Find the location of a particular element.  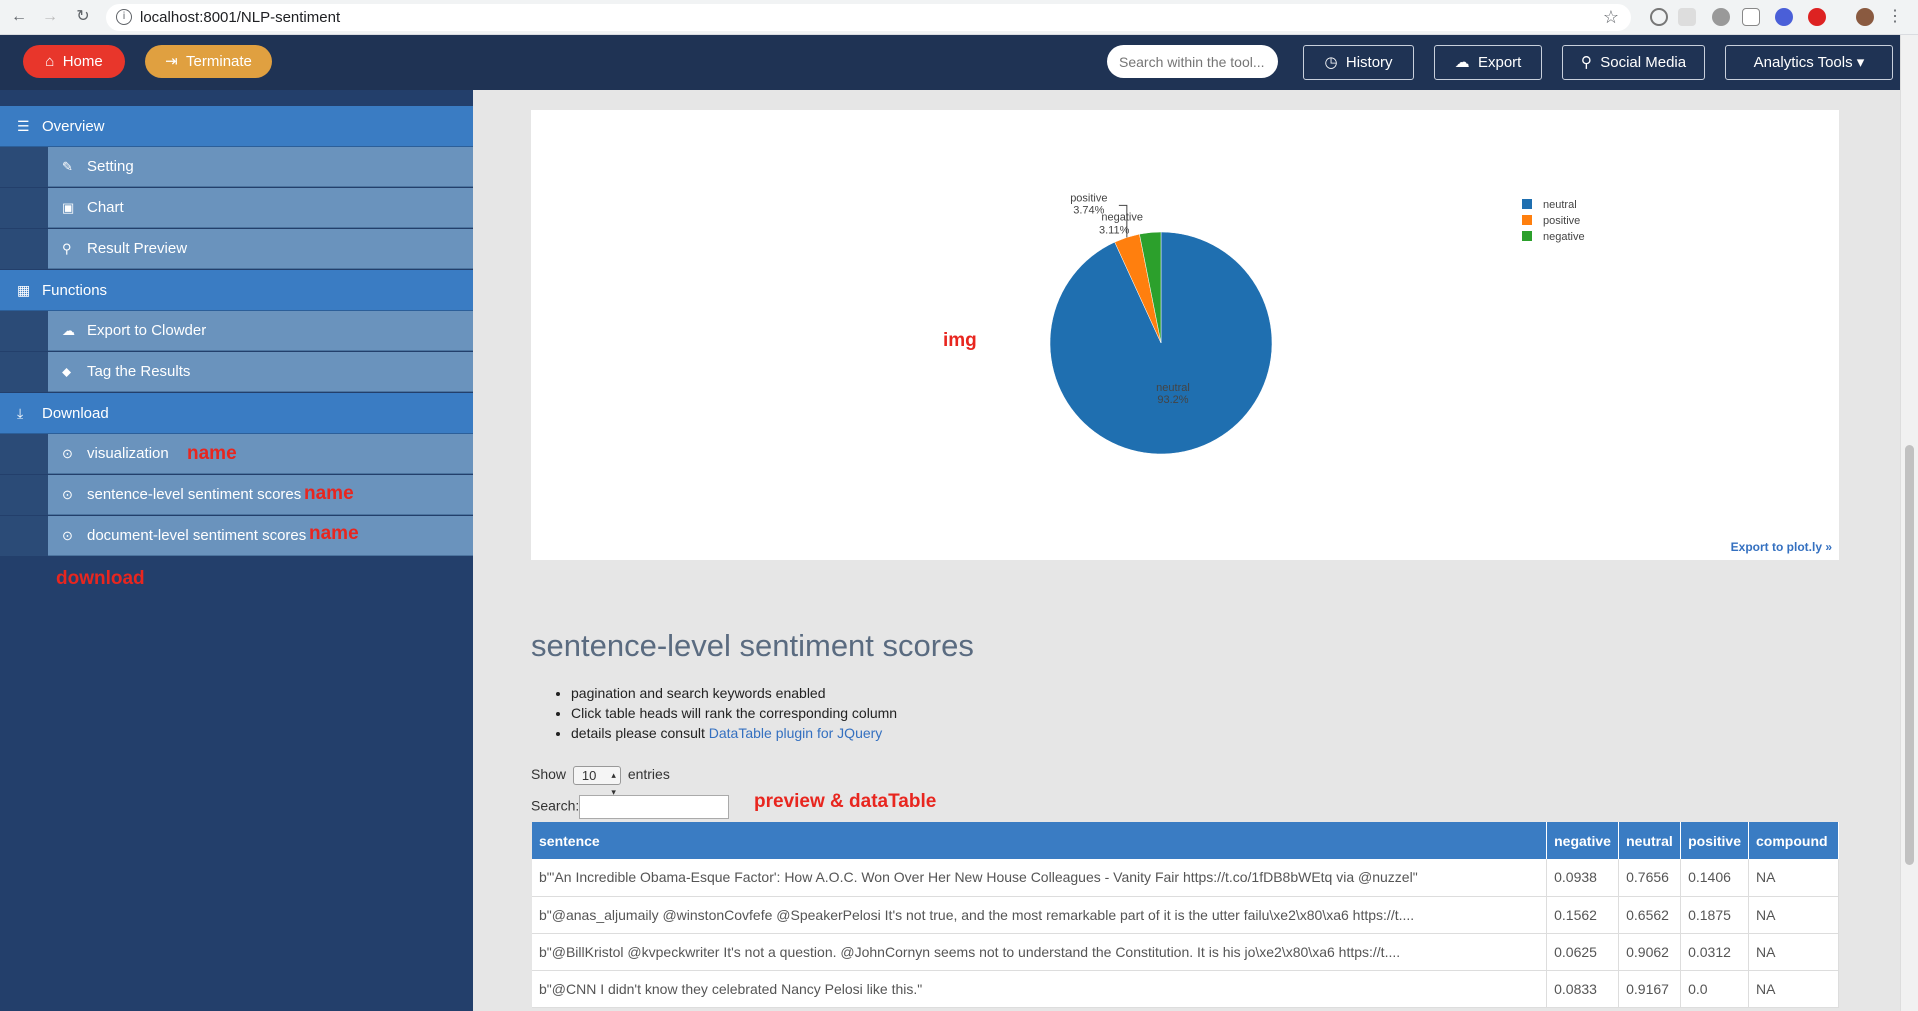

column-header-sentence: sentence is located at coordinates (1040, 840).